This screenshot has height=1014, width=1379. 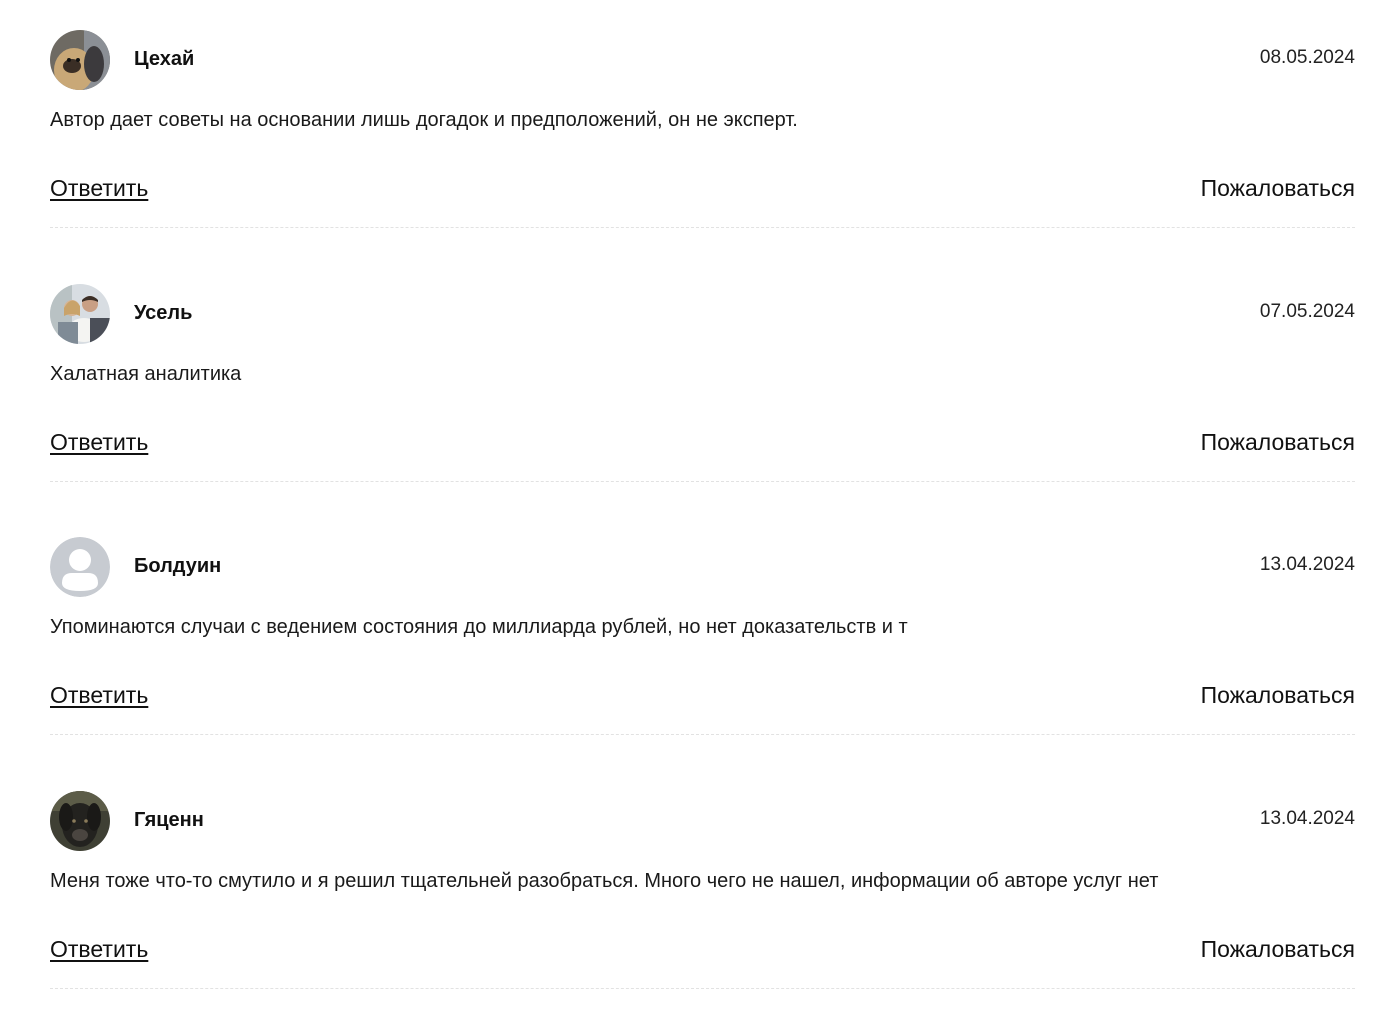 I want to click on default-user-avatar-icon, so click(x=80, y=567).